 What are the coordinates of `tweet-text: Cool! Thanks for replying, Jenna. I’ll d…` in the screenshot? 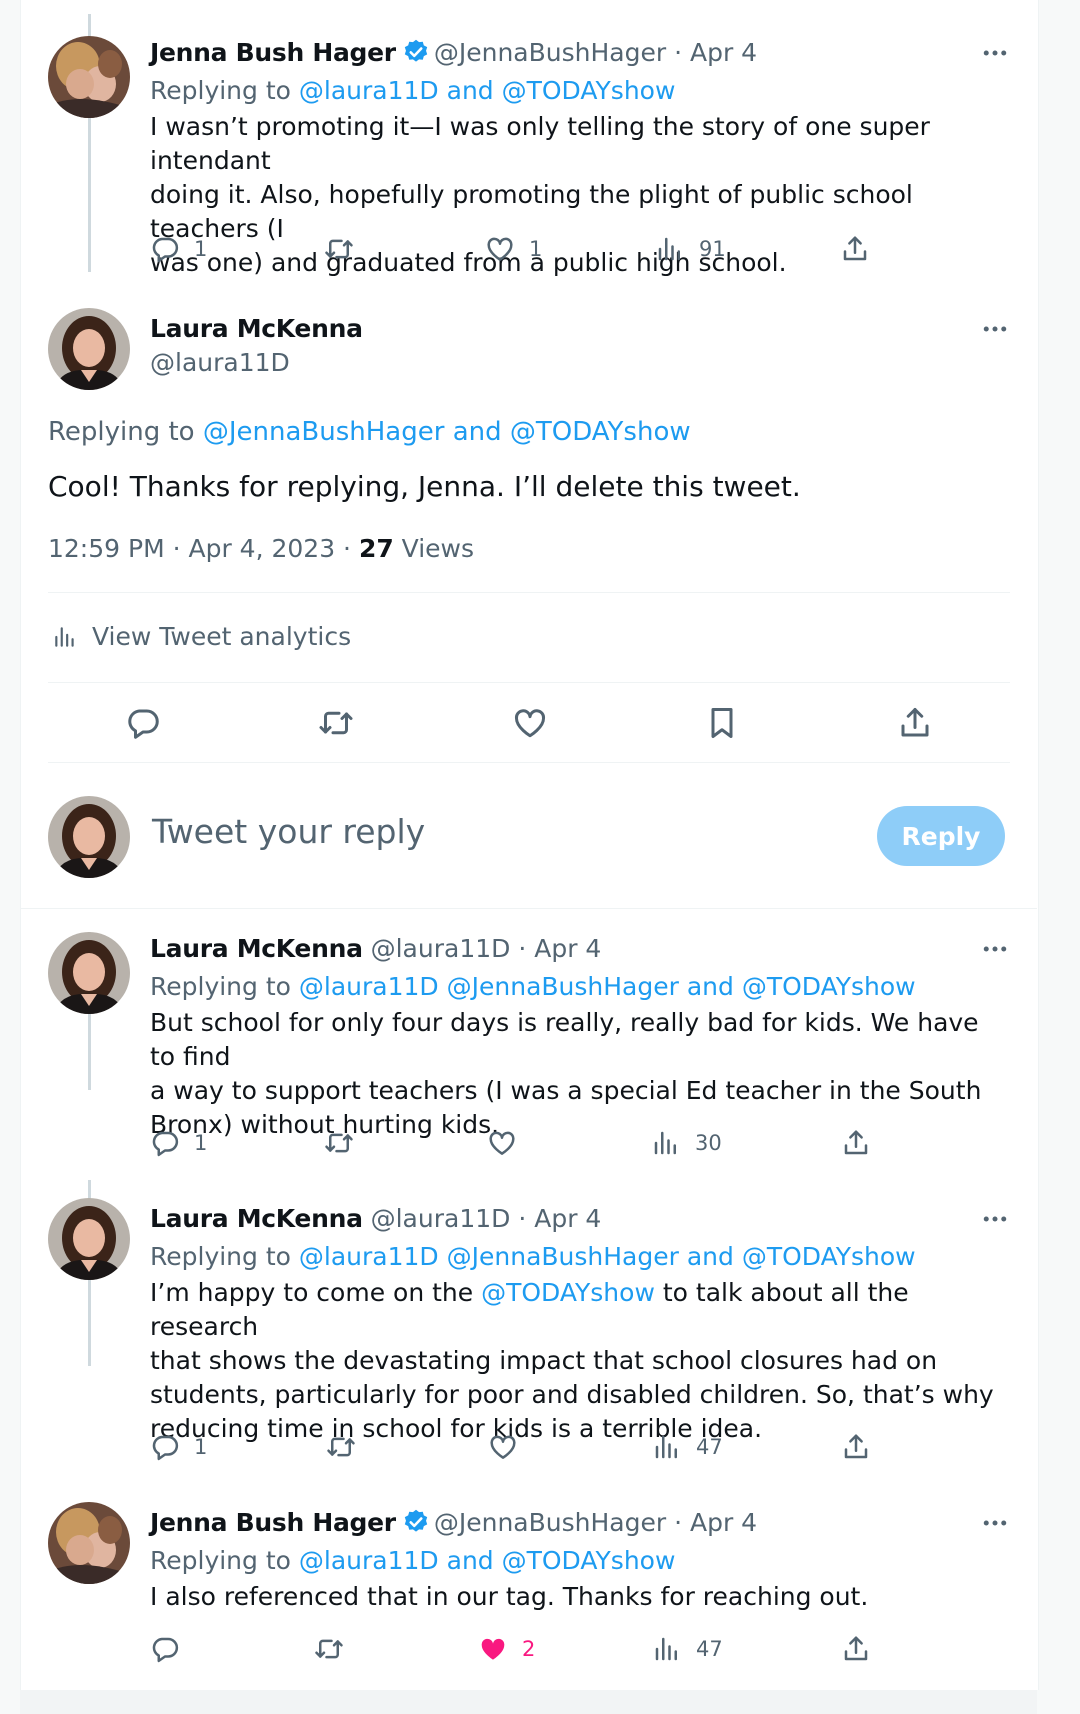 It's located at (424, 486).